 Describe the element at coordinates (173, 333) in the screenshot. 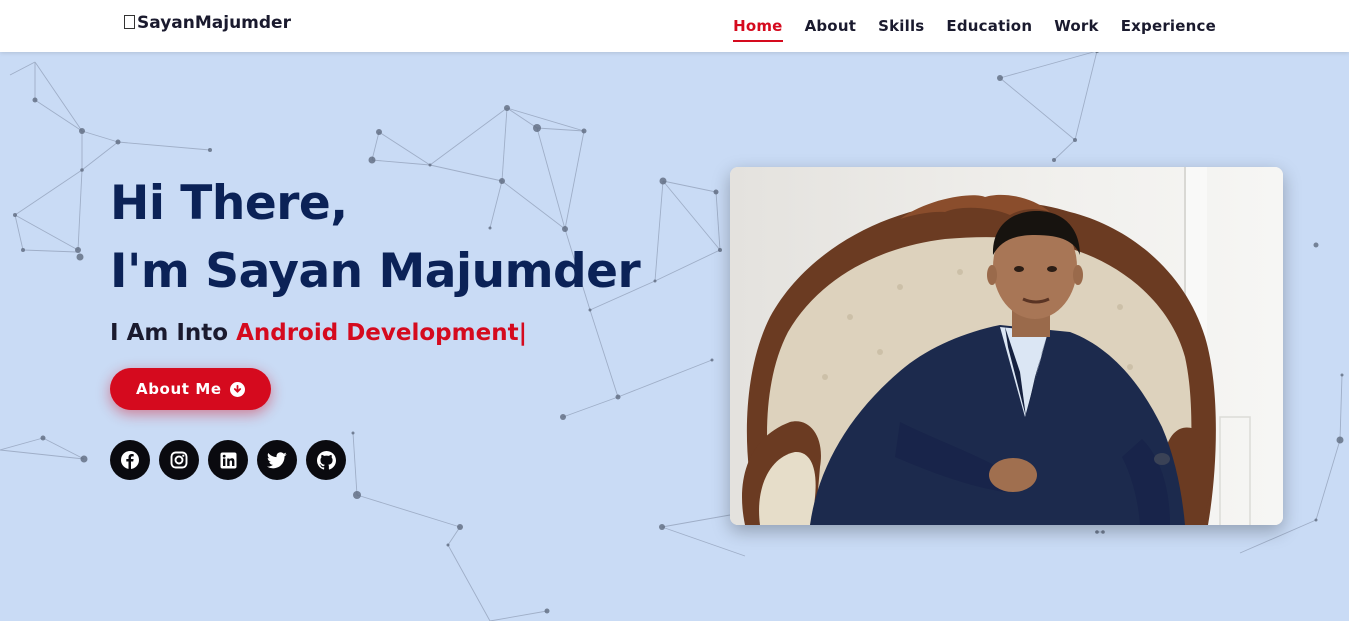

I see `tagline-prefix: I Am Into` at that location.